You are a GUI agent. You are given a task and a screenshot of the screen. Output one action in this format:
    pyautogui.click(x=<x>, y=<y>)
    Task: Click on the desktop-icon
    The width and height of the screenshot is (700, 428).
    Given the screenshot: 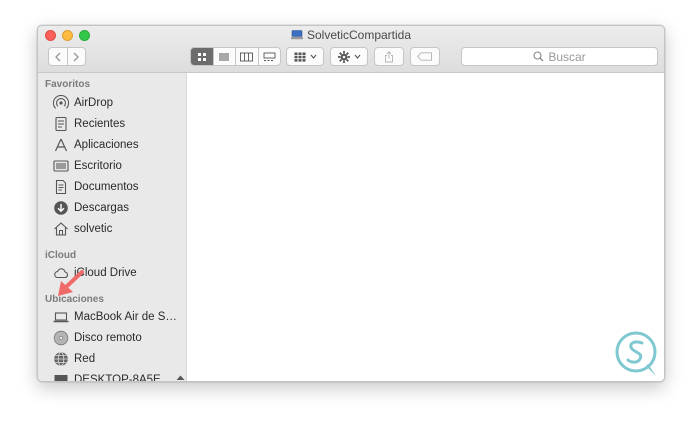 What is the action you would take?
    pyautogui.click(x=61, y=166)
    